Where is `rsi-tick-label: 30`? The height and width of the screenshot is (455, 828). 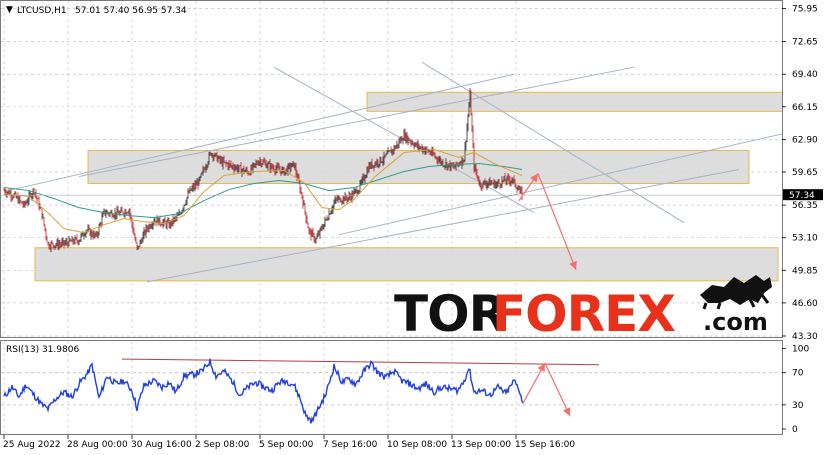
rsi-tick-label: 30 is located at coordinates (798, 406).